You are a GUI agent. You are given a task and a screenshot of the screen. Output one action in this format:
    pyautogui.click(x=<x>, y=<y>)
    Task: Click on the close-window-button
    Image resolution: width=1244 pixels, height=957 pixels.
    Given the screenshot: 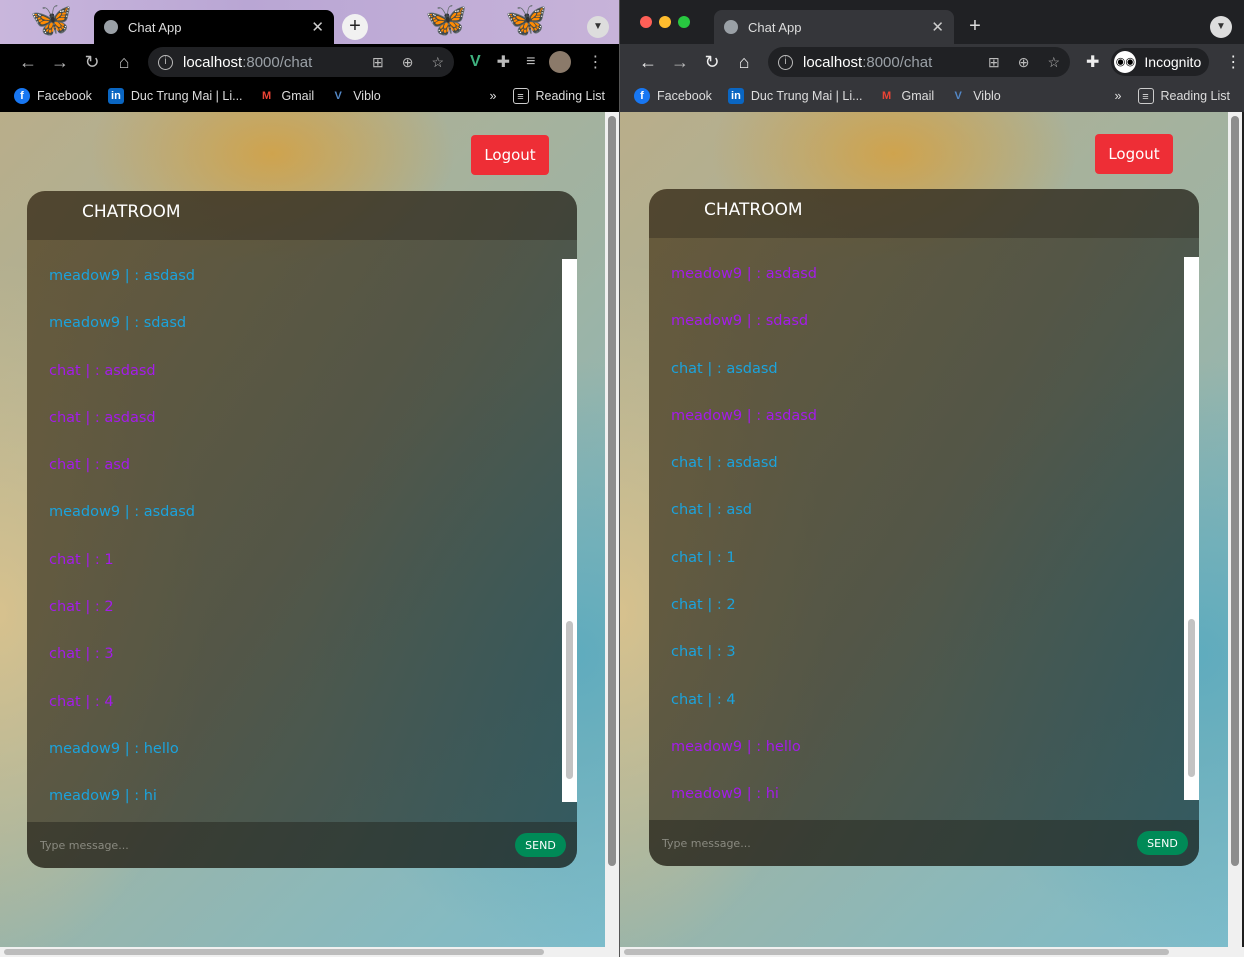 What is the action you would take?
    pyautogui.click(x=646, y=22)
    